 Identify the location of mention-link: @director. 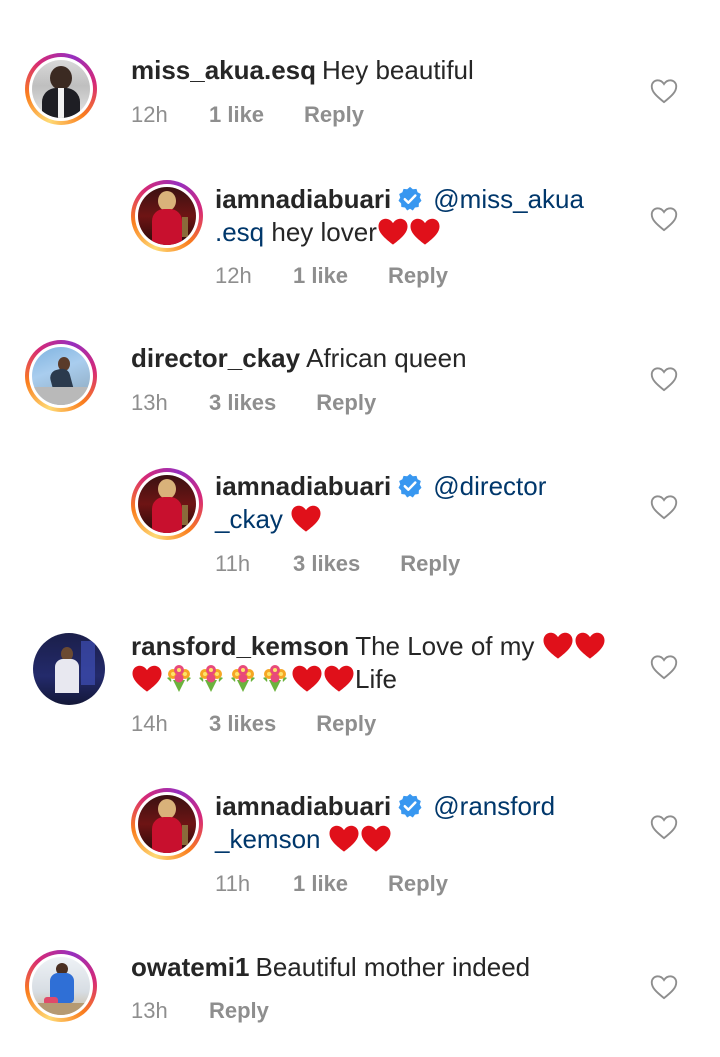
(489, 486).